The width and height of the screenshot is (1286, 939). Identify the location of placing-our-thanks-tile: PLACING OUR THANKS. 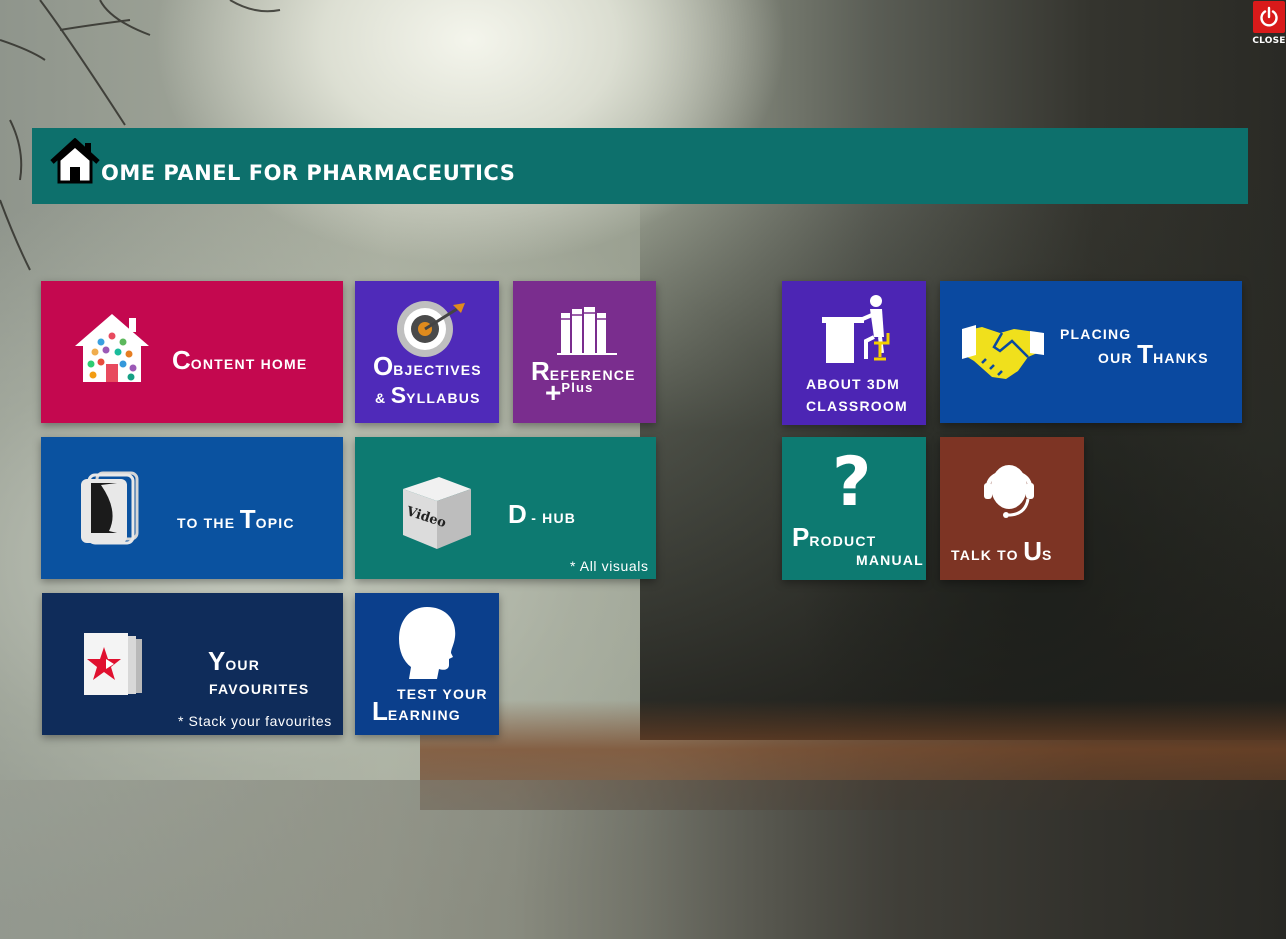
(1091, 352).